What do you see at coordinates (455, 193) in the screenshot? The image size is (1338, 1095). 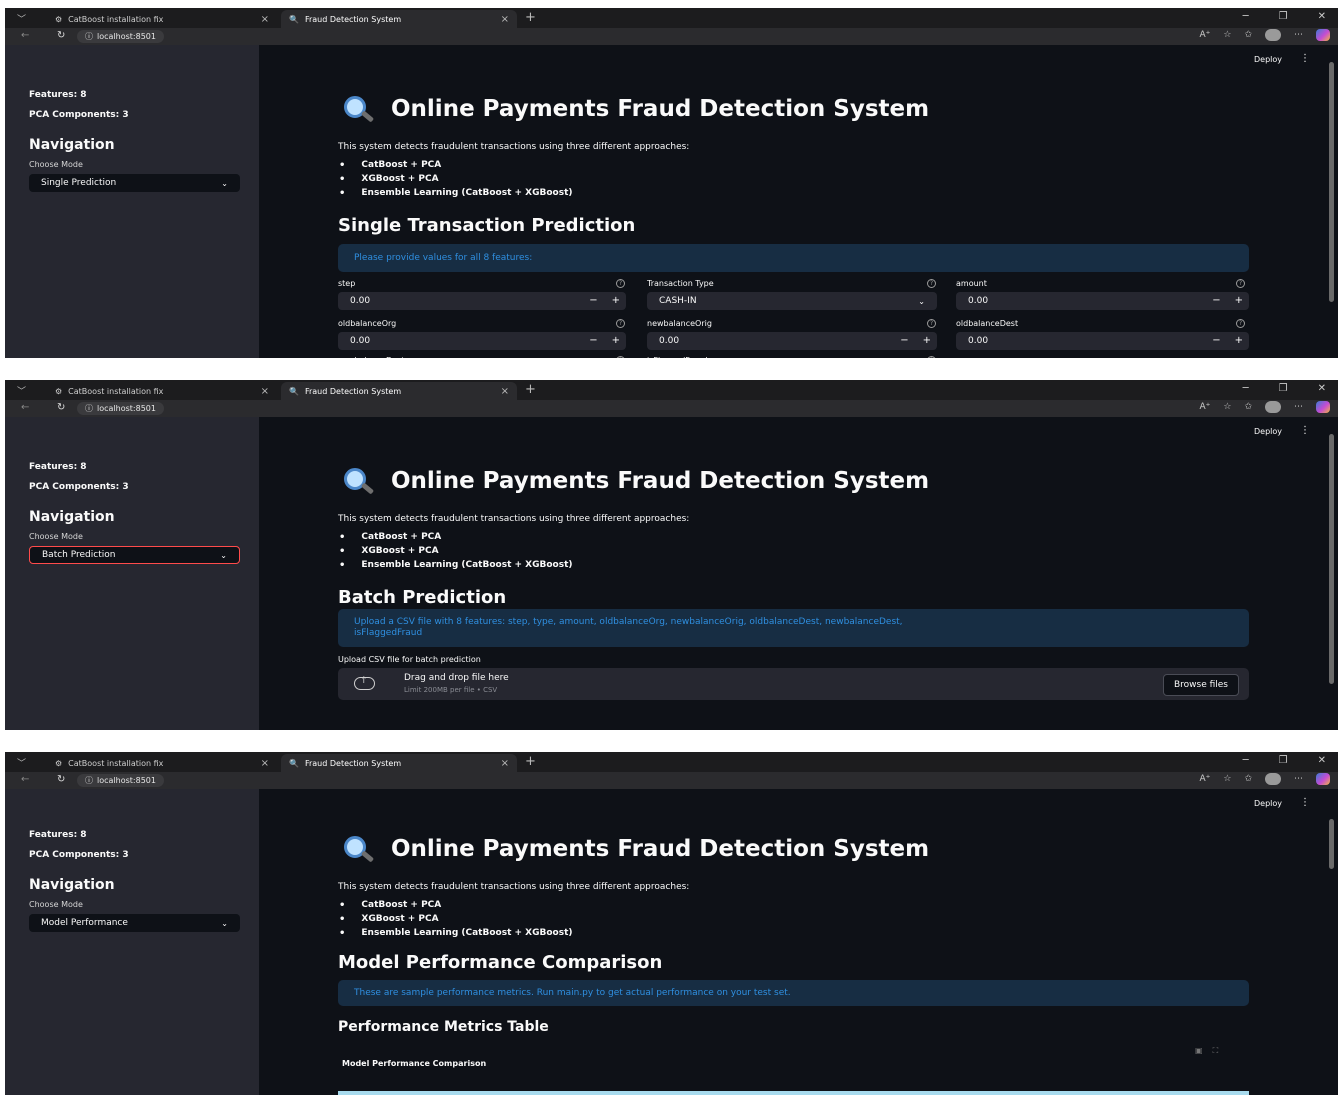 I see `list-item: Ensemble Learning (CatBoost + XGBoost)` at bounding box center [455, 193].